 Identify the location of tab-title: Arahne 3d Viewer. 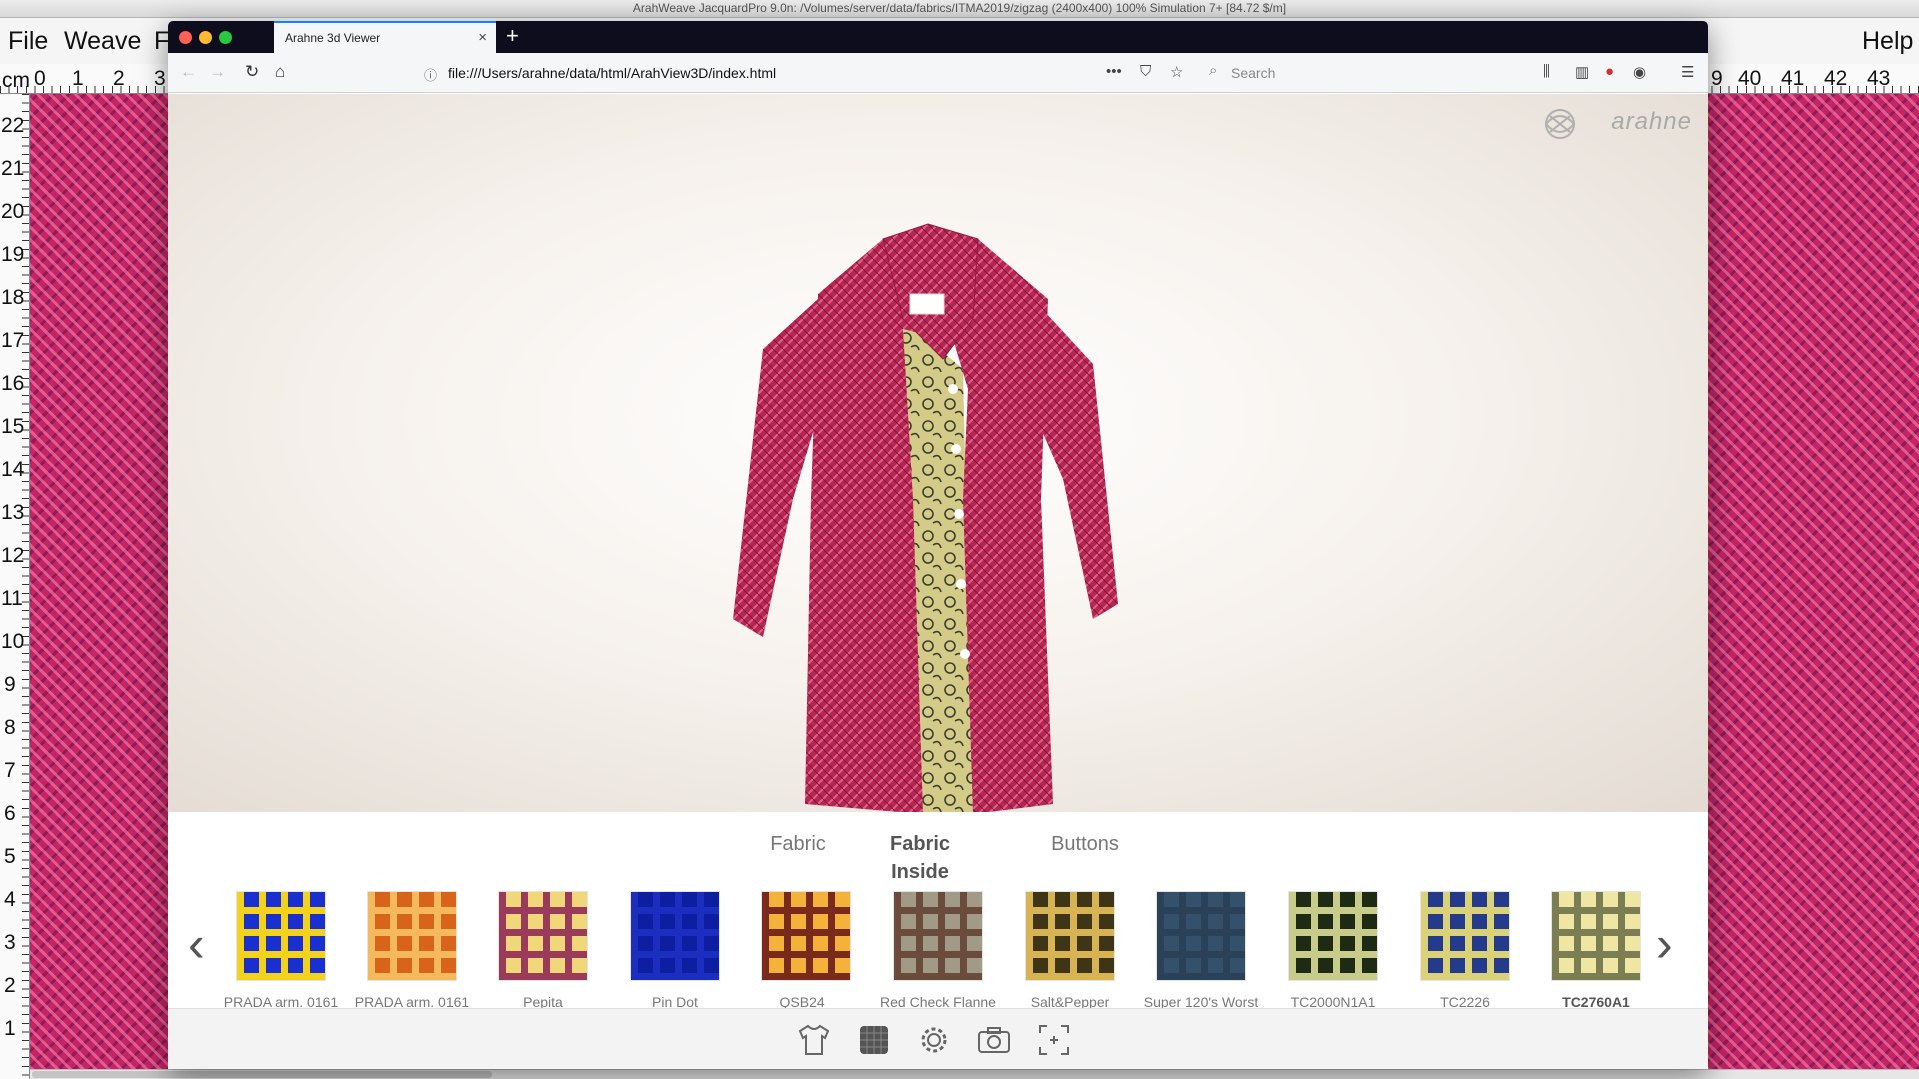
(333, 38).